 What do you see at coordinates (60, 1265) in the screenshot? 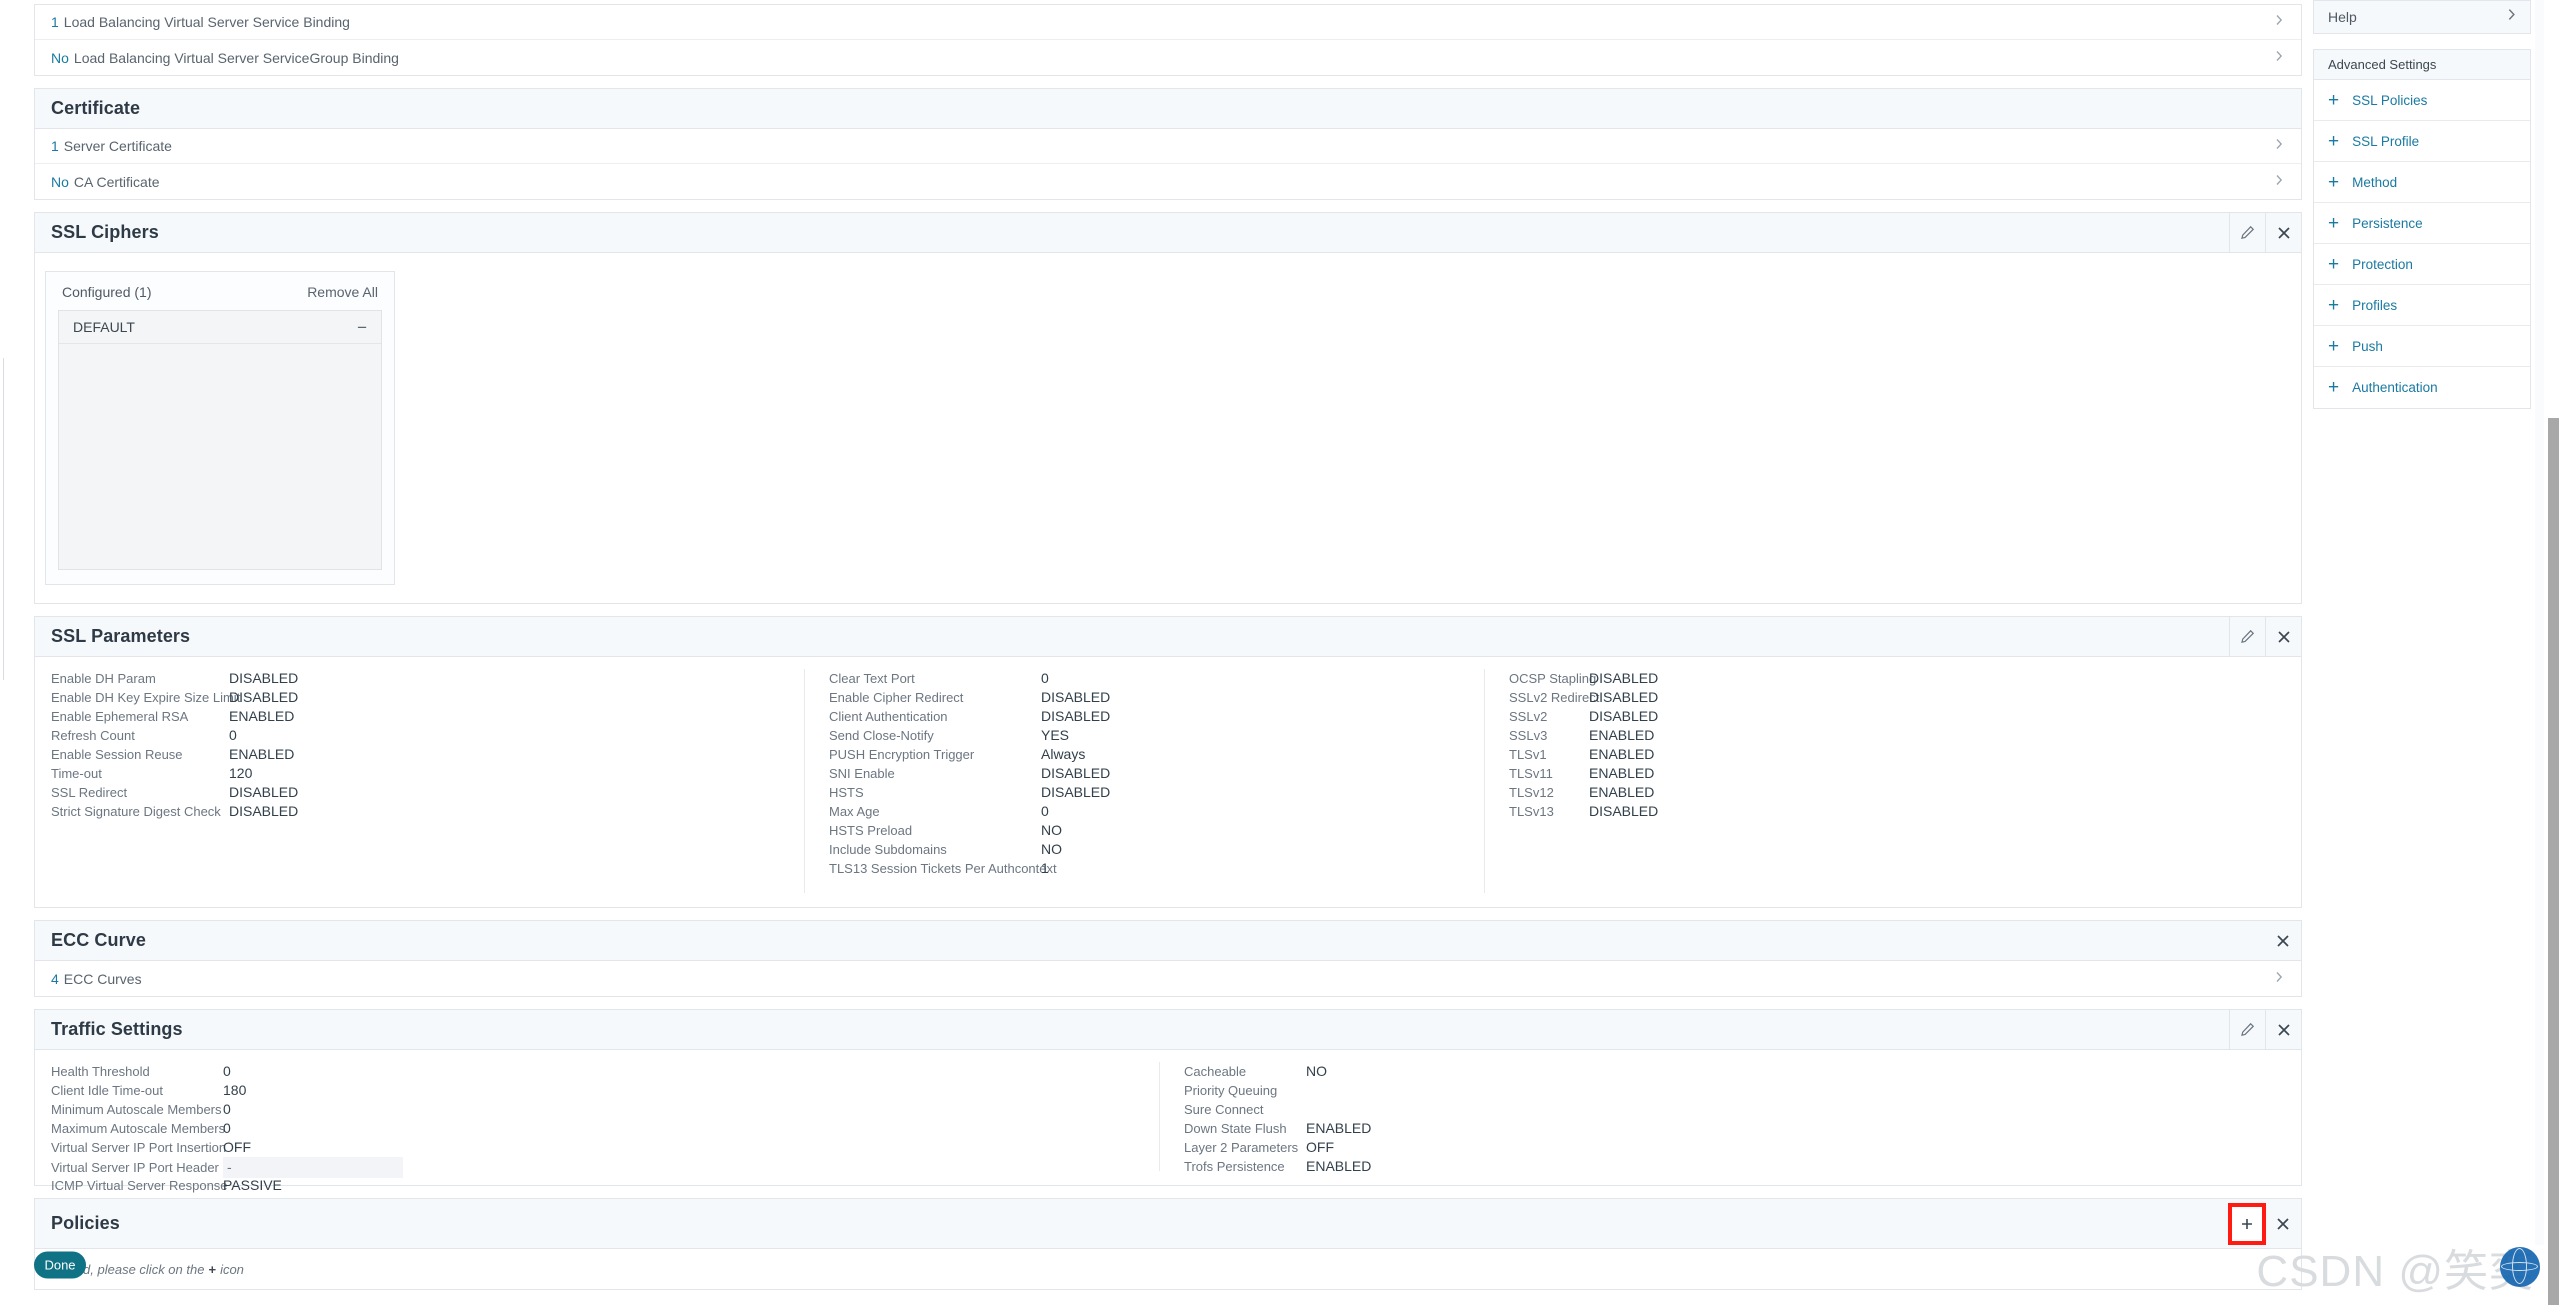
I see `done-button: Done` at bounding box center [60, 1265].